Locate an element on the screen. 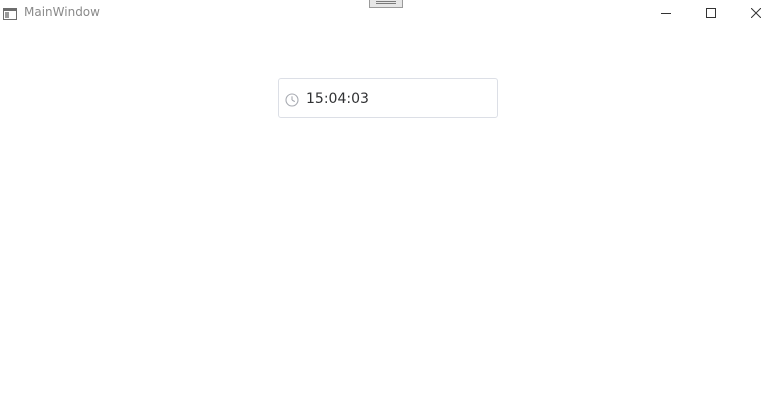 This screenshot has width=774, height=419. window-title: MainWindow is located at coordinates (62, 12).